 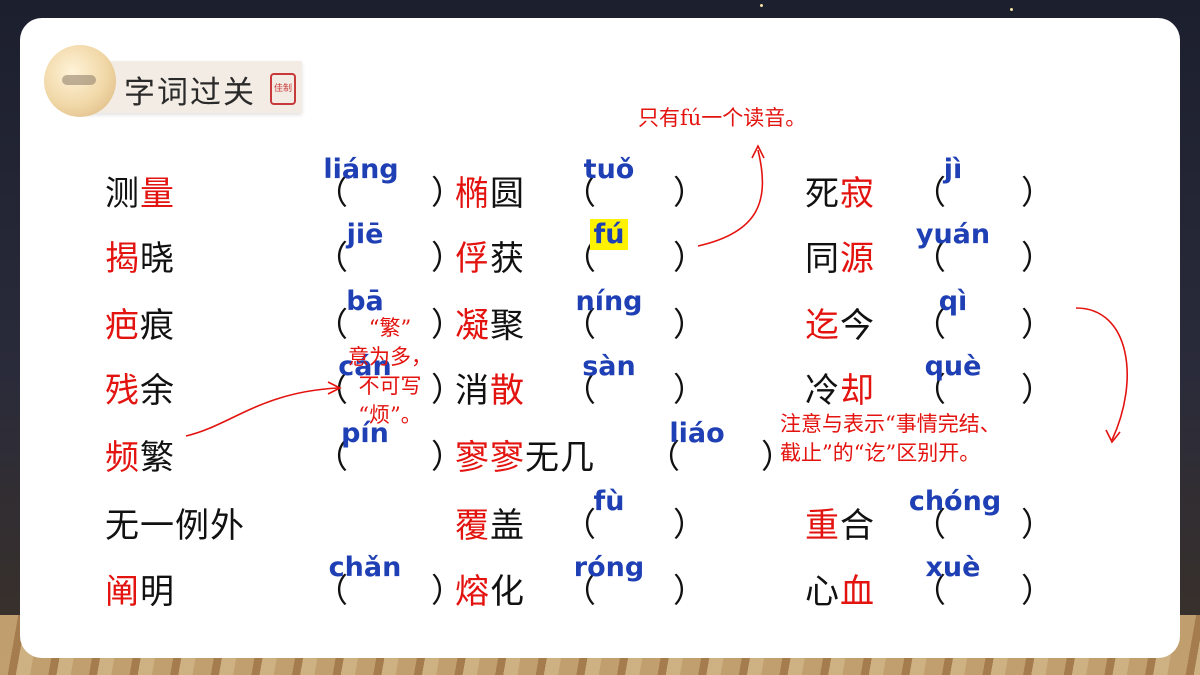 What do you see at coordinates (390, 386) in the screenshot?
I see `note-line: 不可写` at bounding box center [390, 386].